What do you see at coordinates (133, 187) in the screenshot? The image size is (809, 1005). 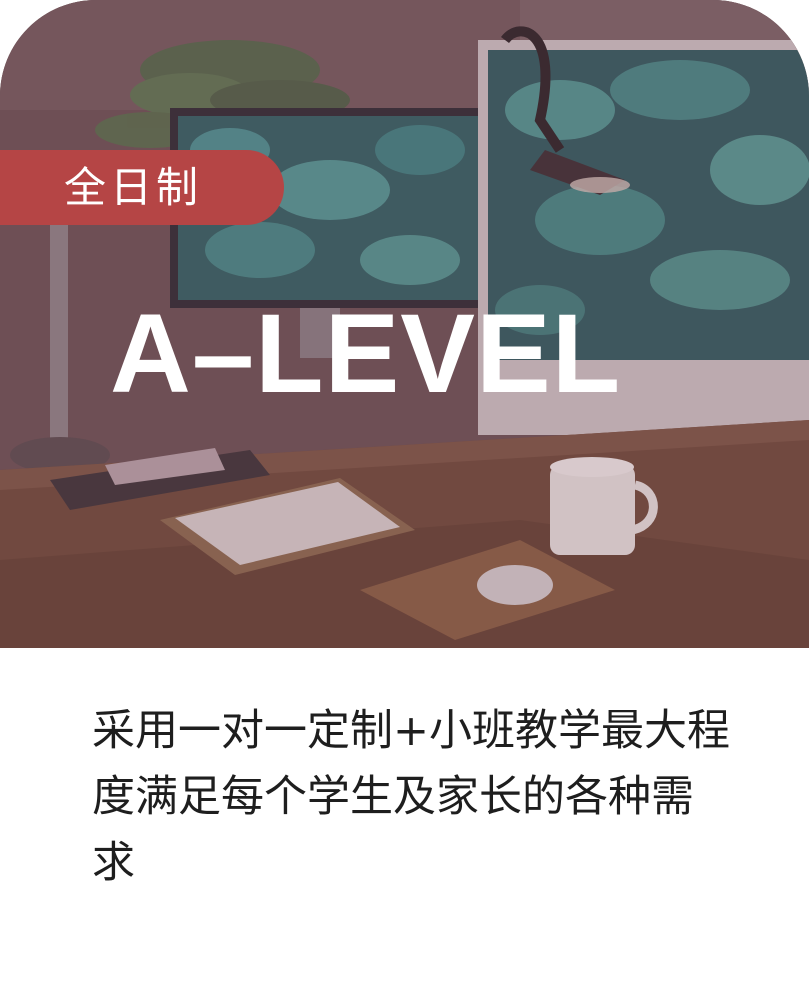 I see `badge-label: 全日制` at bounding box center [133, 187].